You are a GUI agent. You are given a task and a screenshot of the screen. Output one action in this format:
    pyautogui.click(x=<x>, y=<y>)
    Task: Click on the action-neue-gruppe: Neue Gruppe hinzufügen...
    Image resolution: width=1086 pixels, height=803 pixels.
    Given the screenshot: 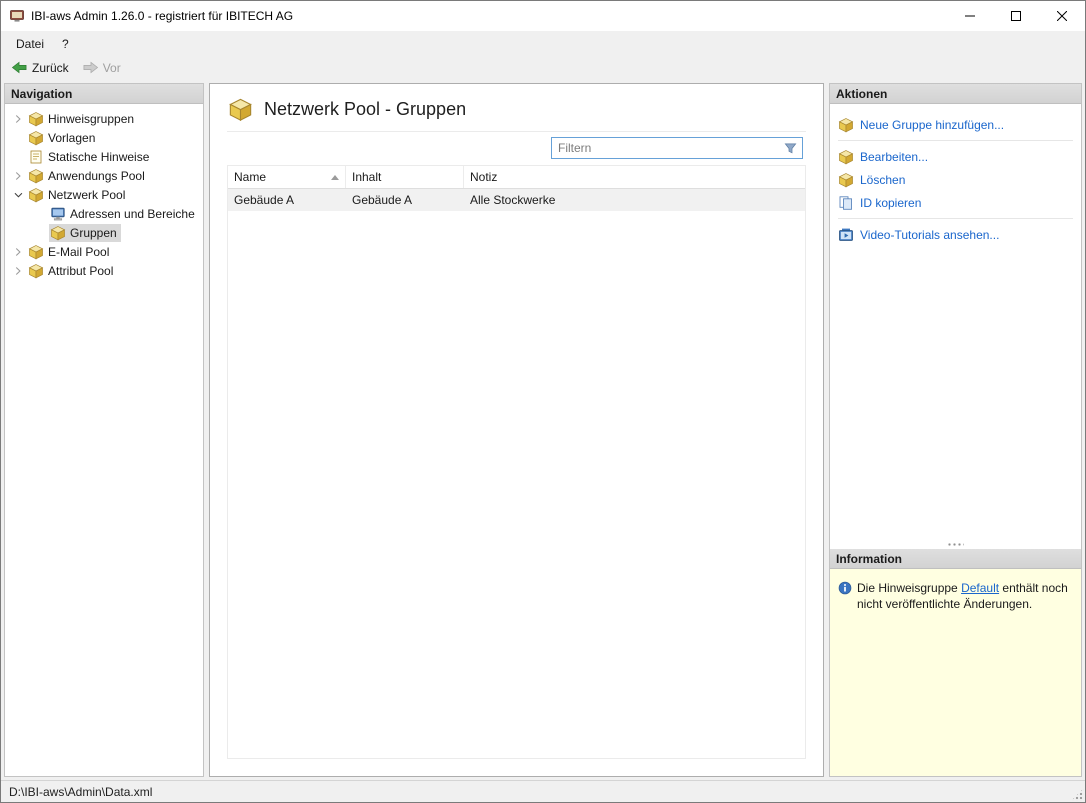 What is the action you would take?
    pyautogui.click(x=955, y=124)
    